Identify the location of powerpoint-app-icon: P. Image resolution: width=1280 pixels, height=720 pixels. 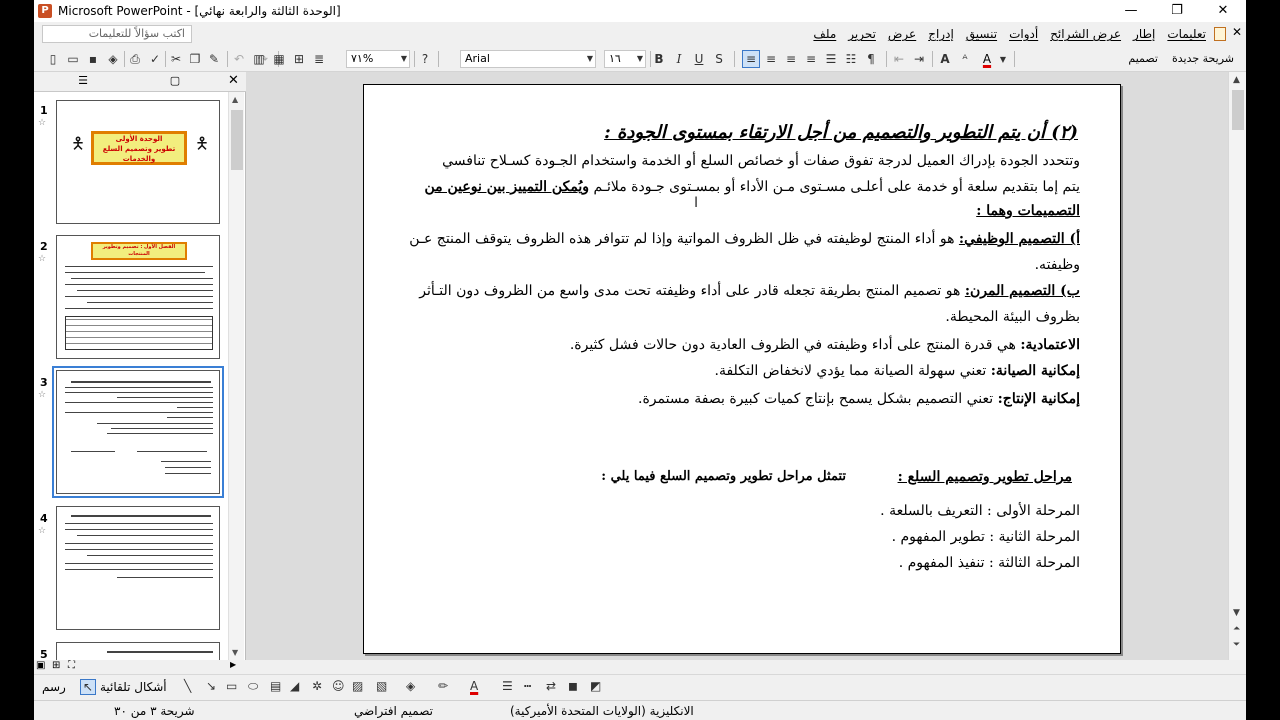
(45, 11).